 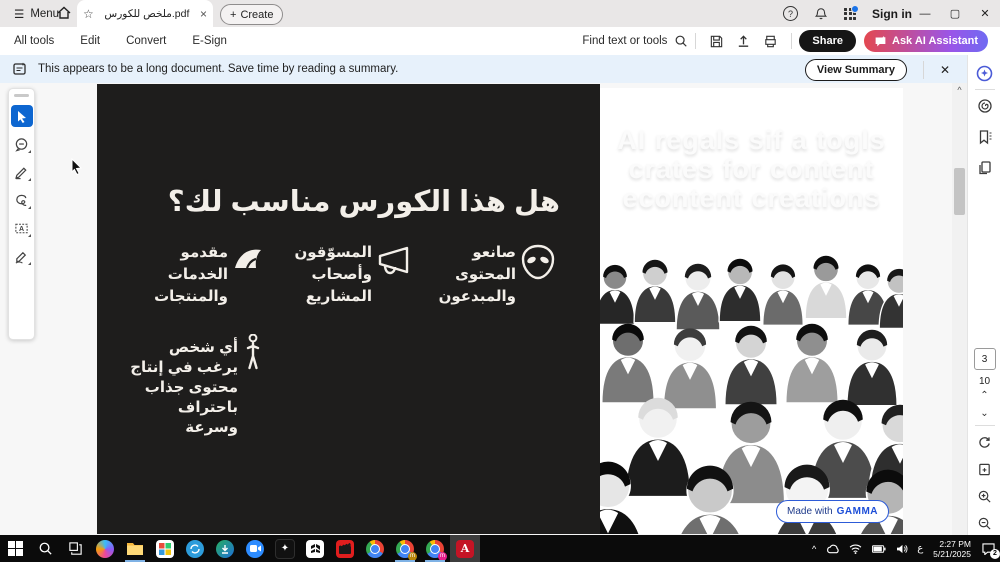 I want to click on acrobat-button: A, so click(x=465, y=548).